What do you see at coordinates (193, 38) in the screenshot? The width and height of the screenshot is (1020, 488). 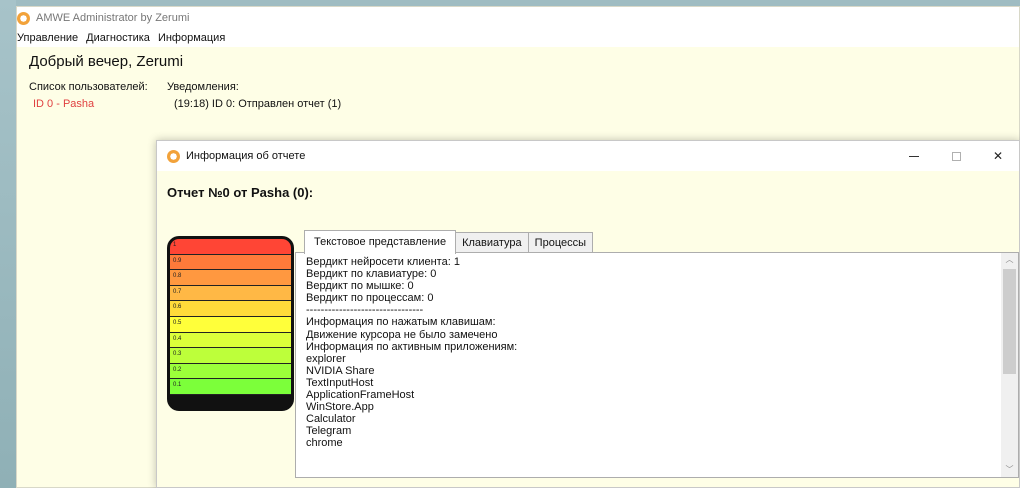 I see `menu-item-info: Информация` at bounding box center [193, 38].